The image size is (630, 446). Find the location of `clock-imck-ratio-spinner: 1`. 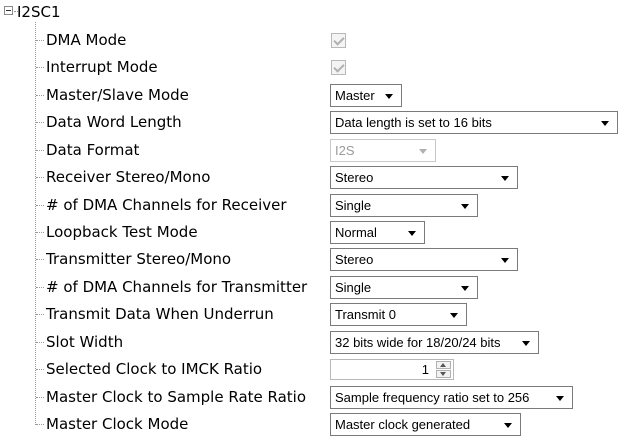

clock-imck-ratio-spinner: 1 is located at coordinates (392, 369).